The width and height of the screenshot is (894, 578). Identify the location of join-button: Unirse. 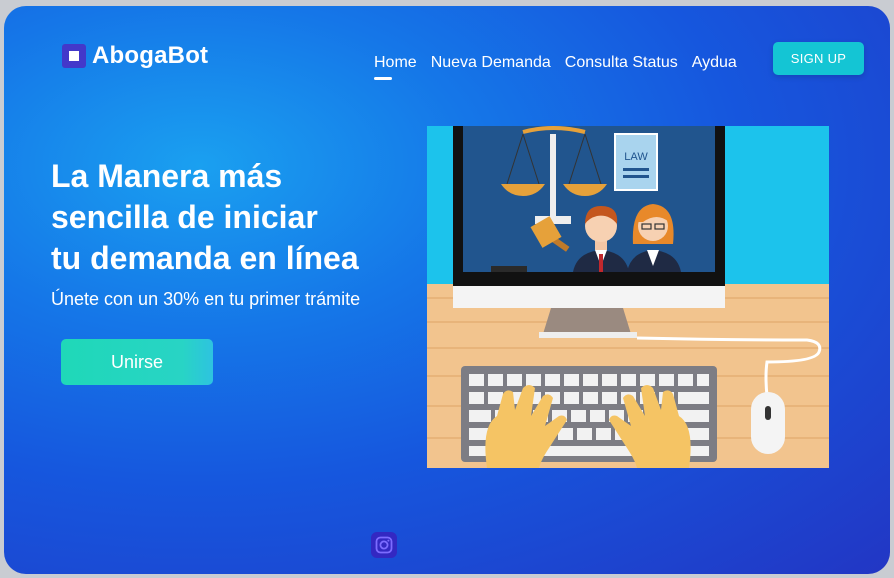
(137, 362).